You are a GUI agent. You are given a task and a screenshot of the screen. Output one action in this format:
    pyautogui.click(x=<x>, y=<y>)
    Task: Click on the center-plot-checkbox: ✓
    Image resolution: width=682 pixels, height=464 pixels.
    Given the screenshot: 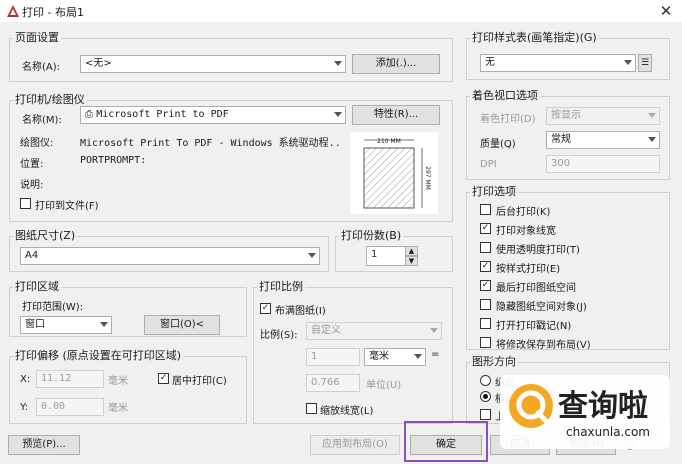 What is the action you would take?
    pyautogui.click(x=163, y=378)
    